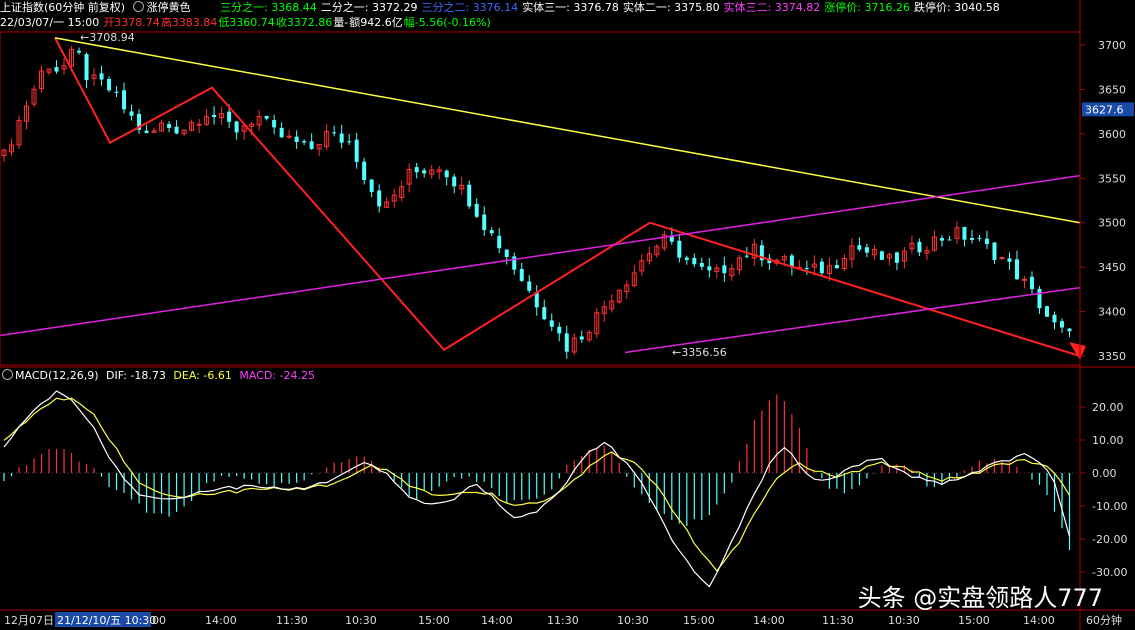  Describe the element at coordinates (1109, 539) in the screenshot. I see `macd-tick-label: -20.00` at that location.